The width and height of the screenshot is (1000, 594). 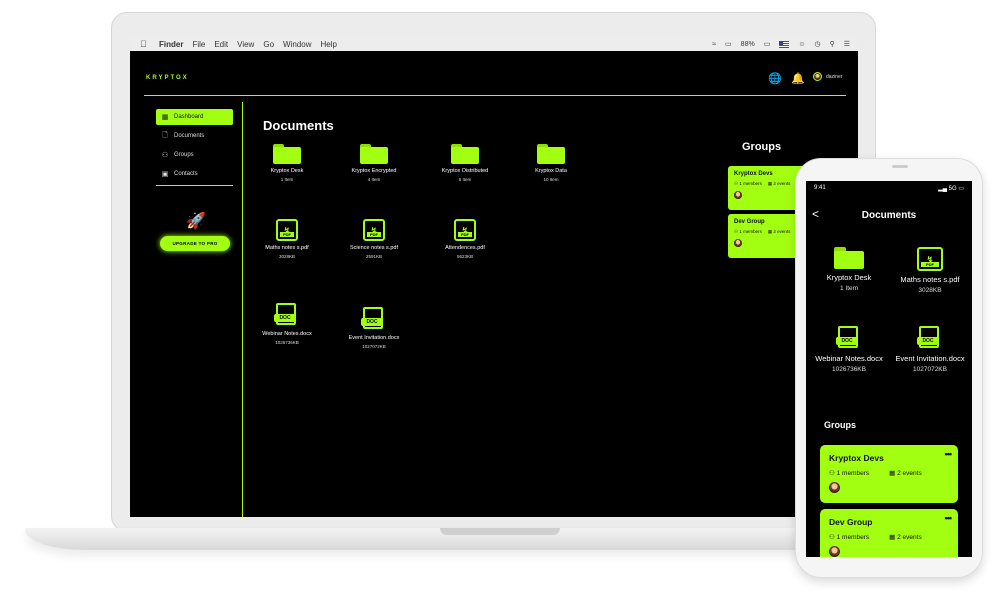 I want to click on search-icon: ⚲, so click(x=832, y=44).